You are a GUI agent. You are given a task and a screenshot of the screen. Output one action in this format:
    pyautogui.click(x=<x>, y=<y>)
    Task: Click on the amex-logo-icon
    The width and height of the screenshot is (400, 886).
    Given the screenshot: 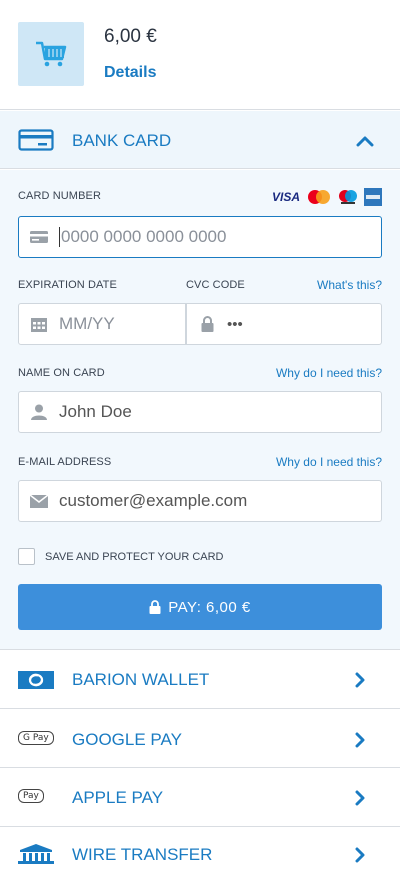 What is the action you would take?
    pyautogui.click(x=373, y=197)
    